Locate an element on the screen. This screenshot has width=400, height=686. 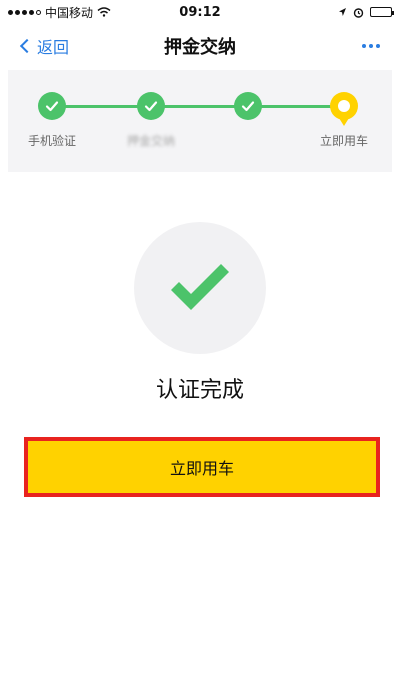
step-identity is located at coordinates (248, 112).